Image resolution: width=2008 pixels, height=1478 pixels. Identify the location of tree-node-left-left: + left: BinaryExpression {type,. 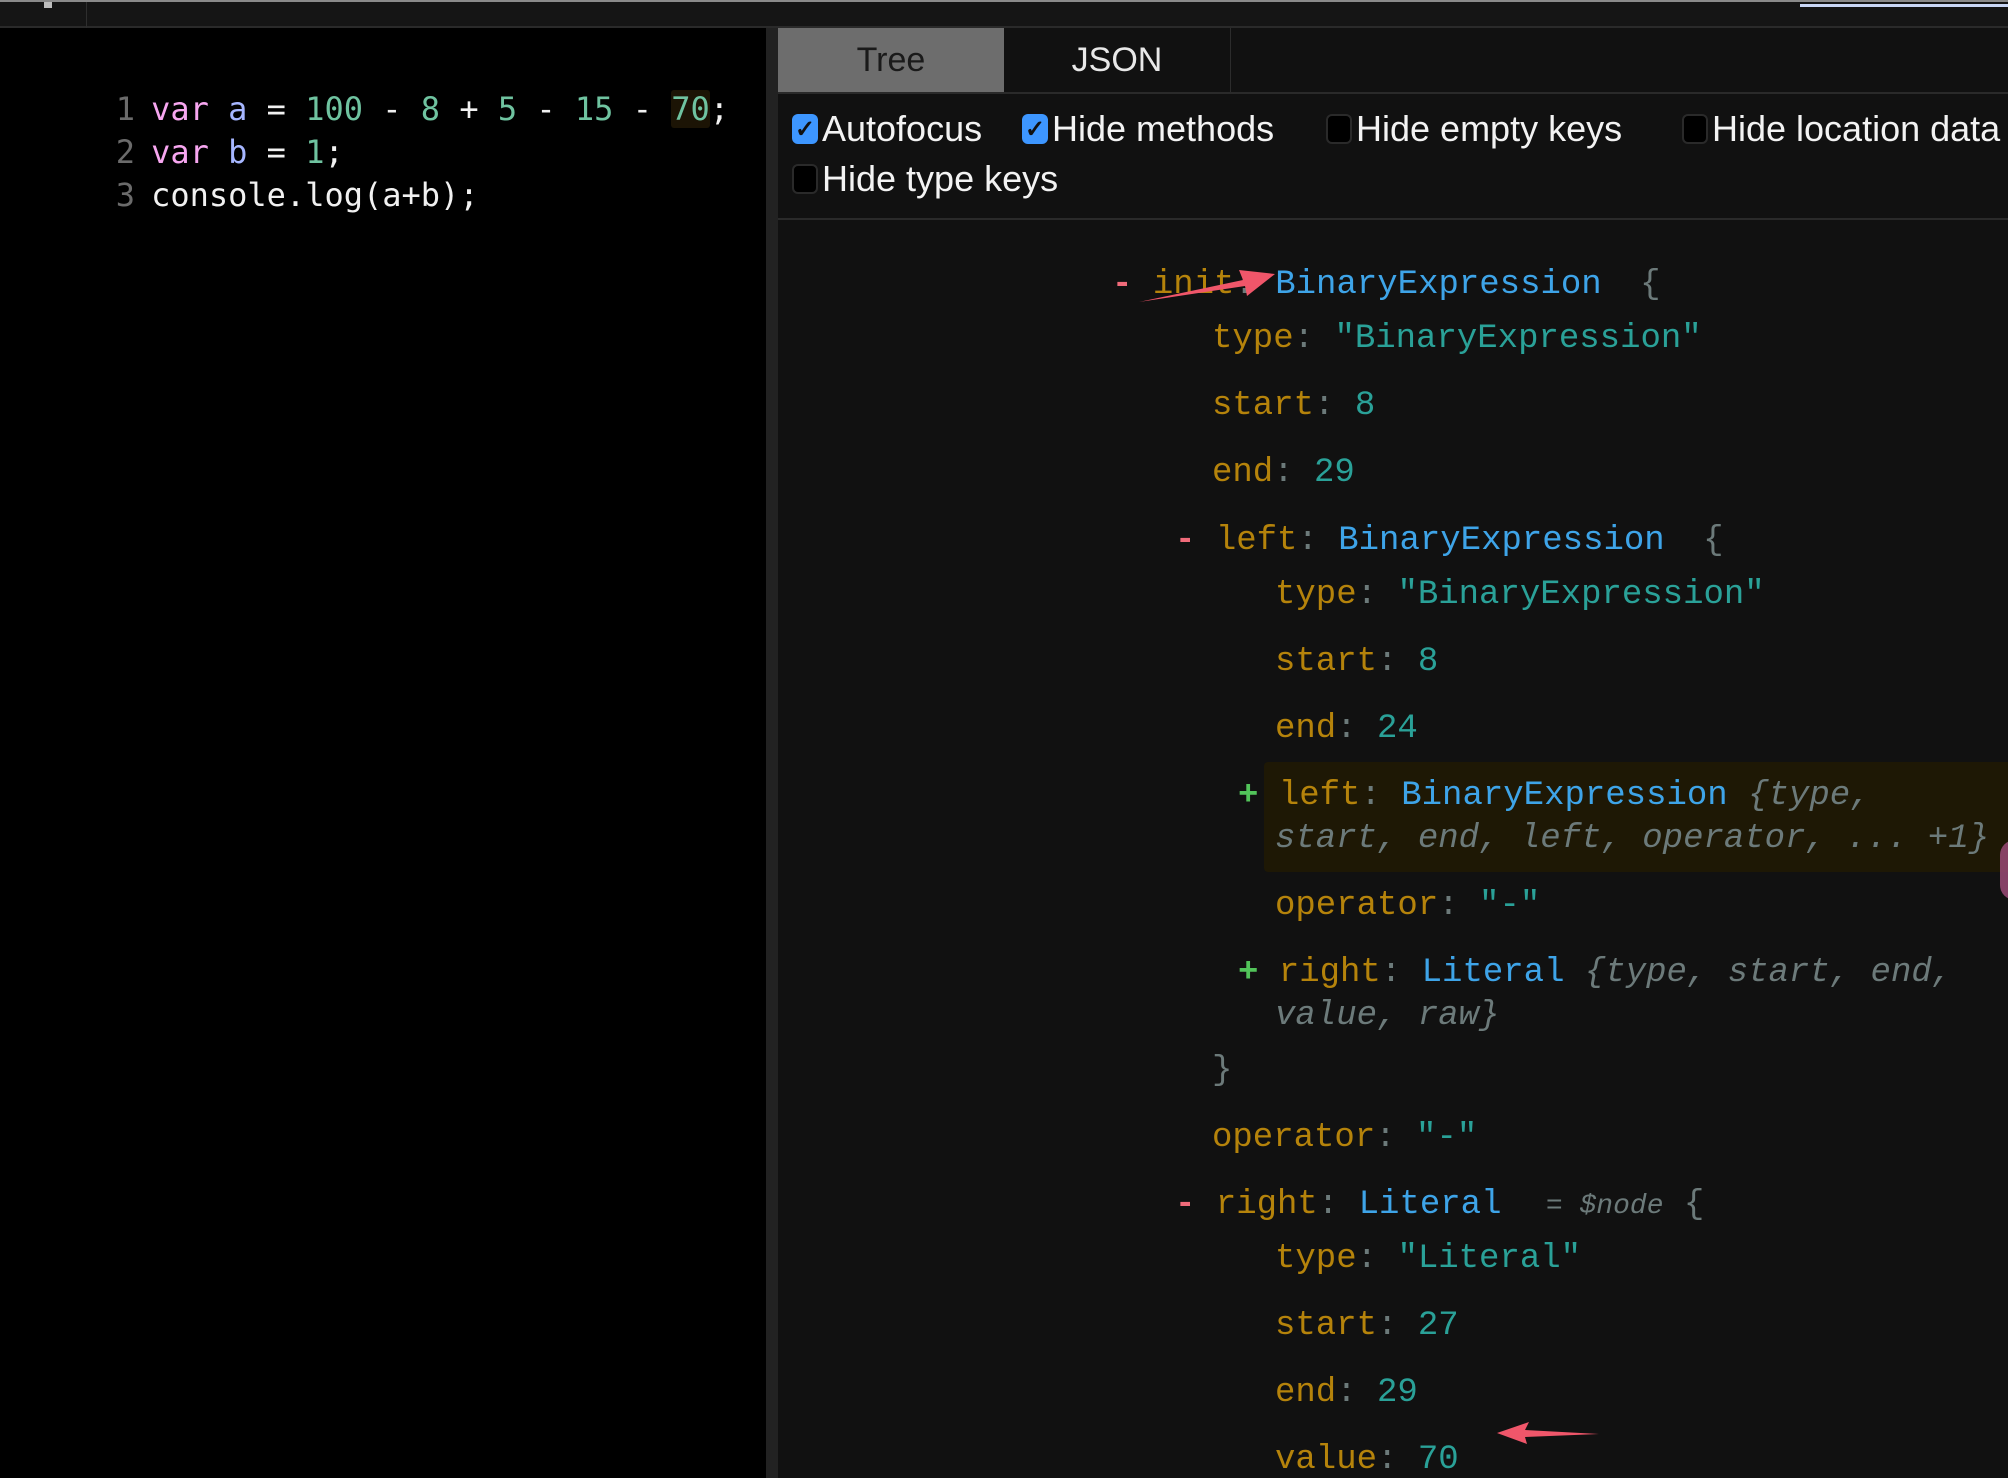
(1554, 796).